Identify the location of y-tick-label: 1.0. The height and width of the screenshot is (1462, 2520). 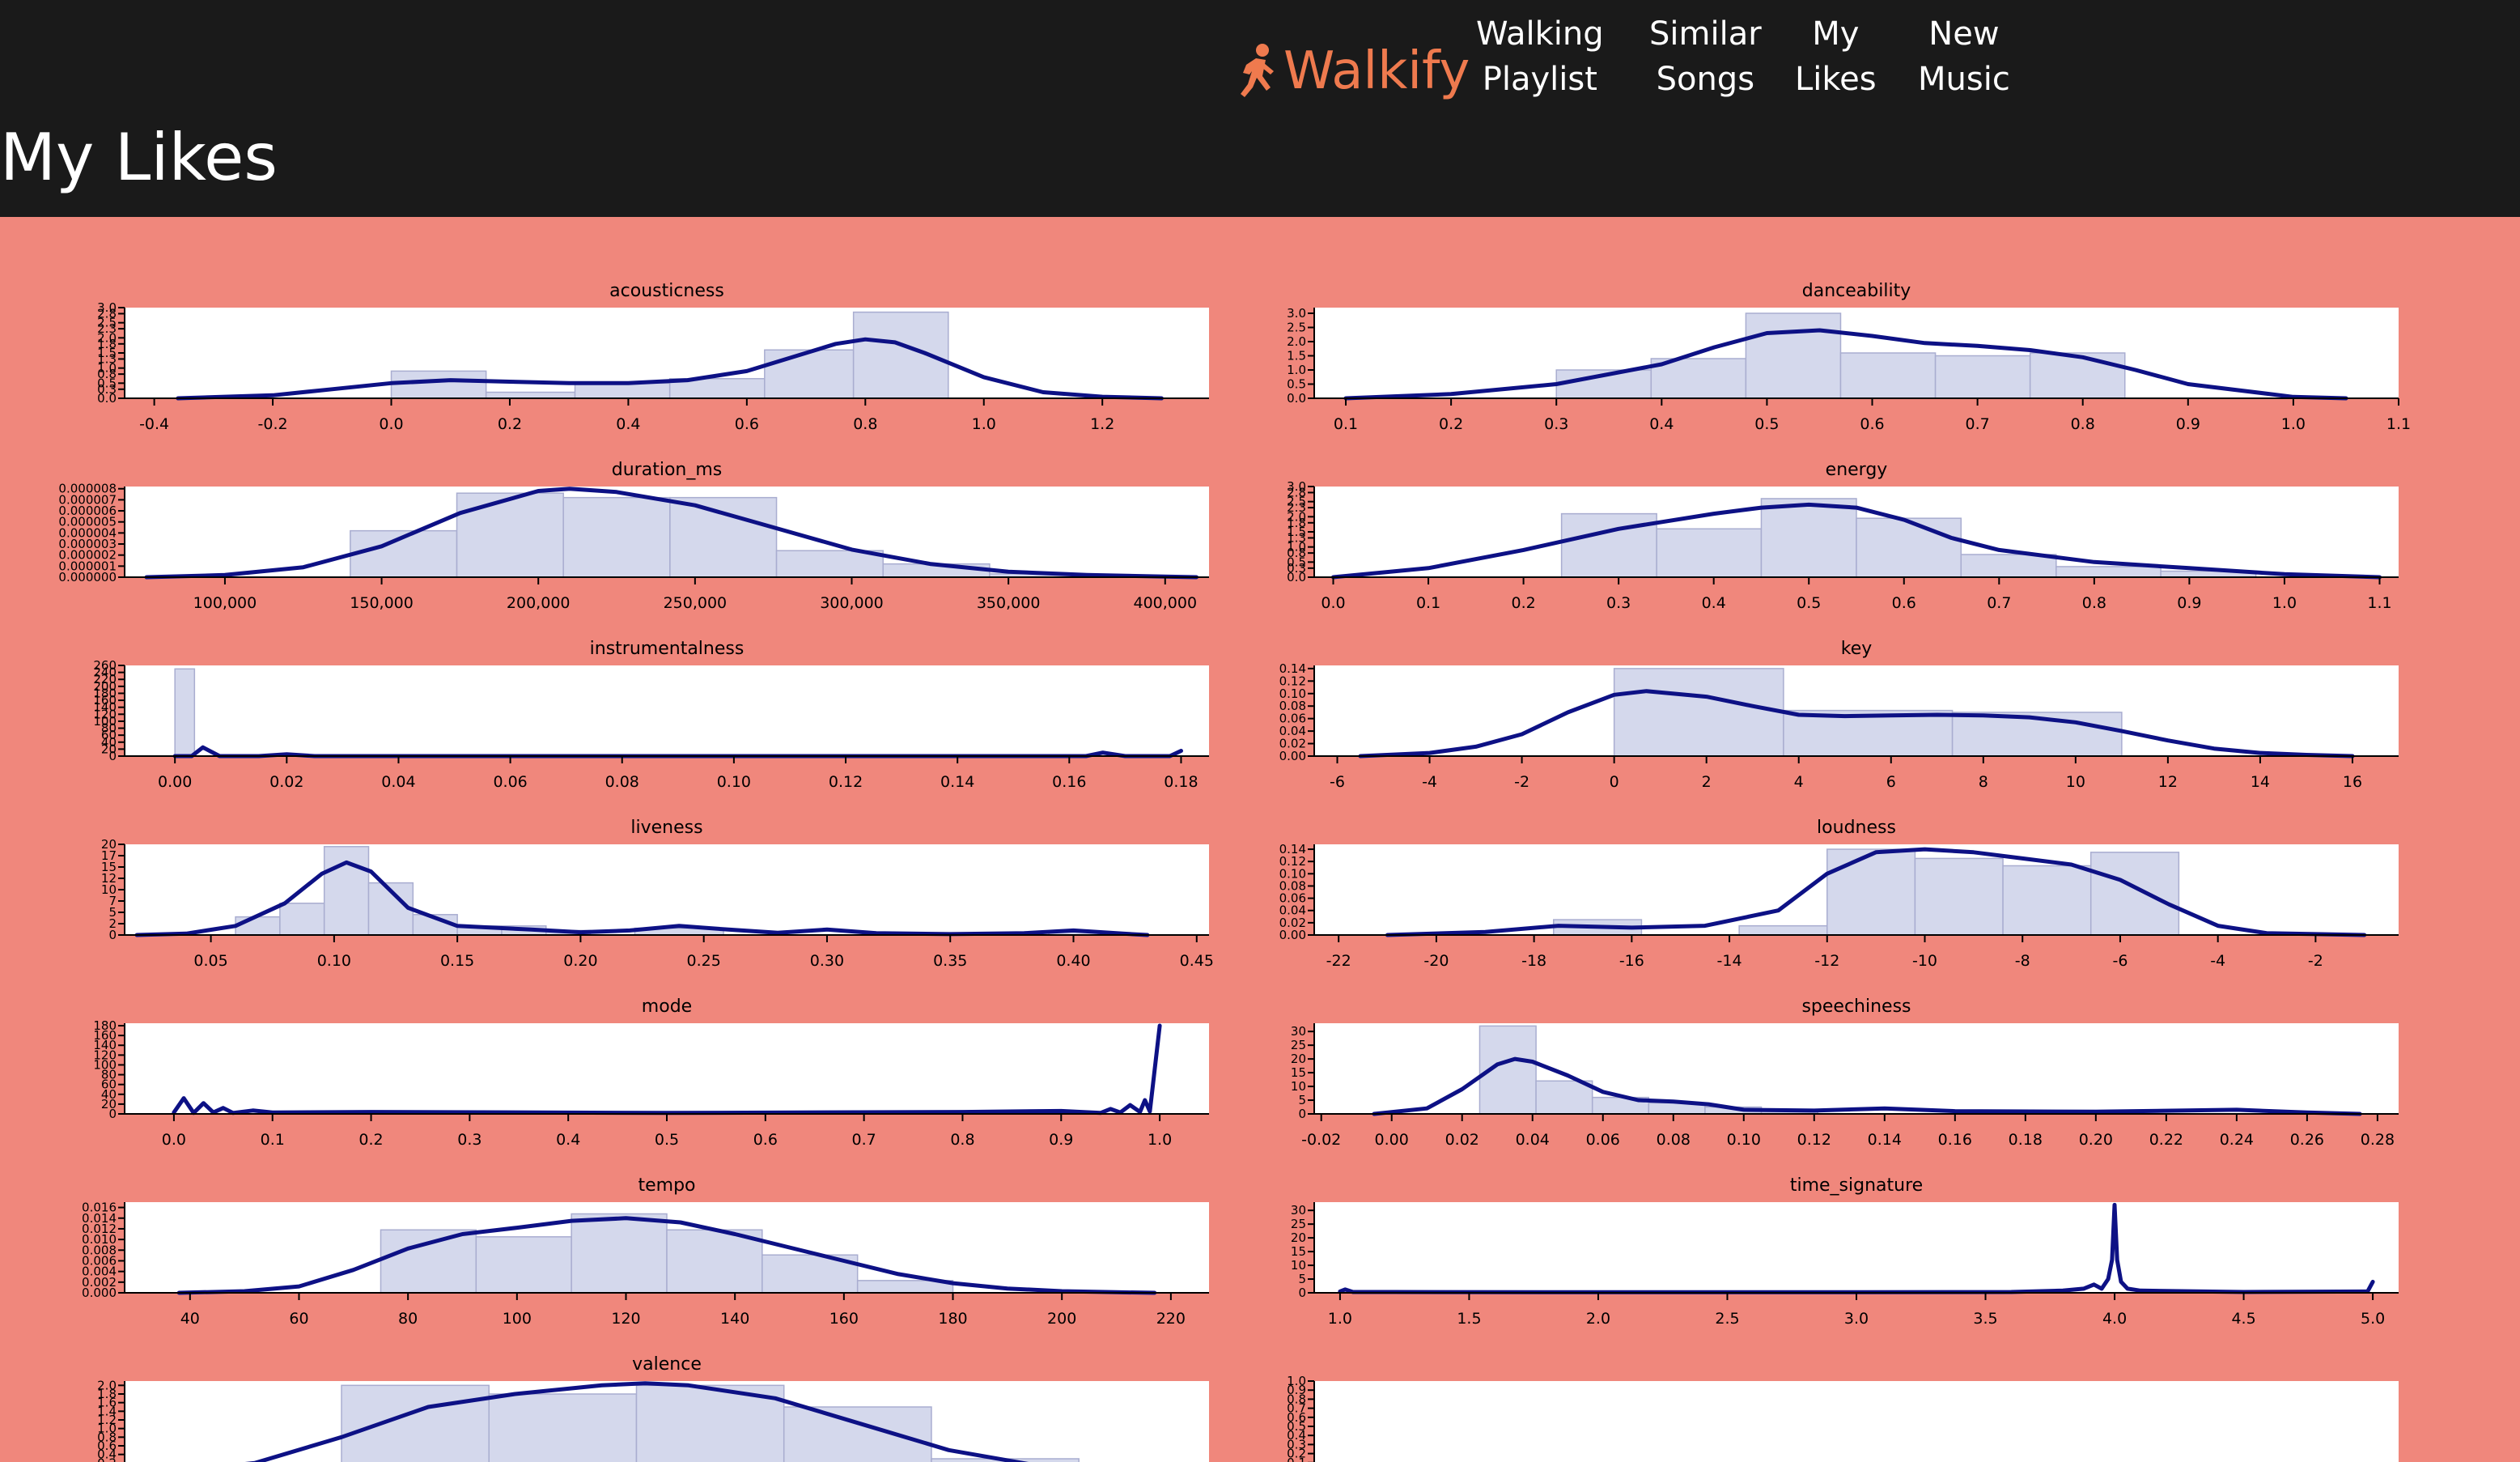
(1297, 1381).